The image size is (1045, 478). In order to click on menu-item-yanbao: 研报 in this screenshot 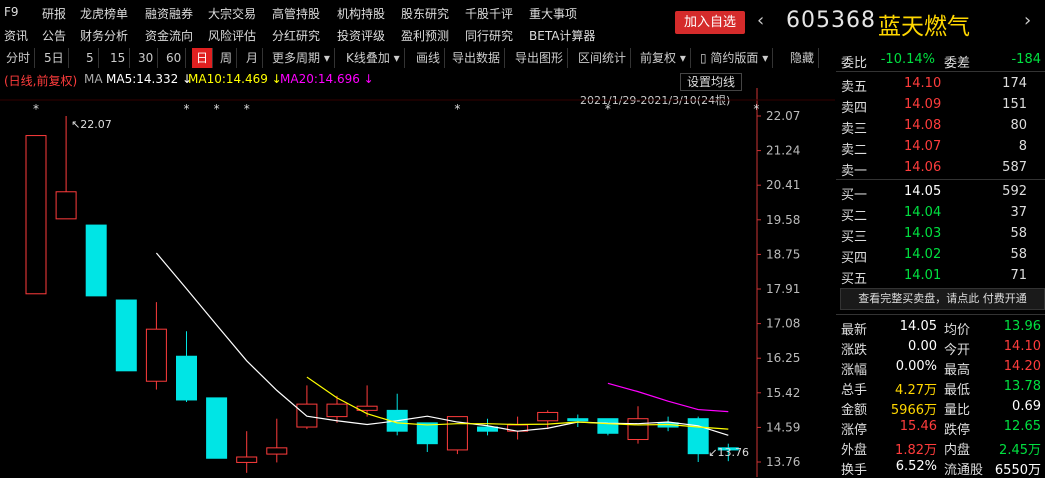, I will do `click(54, 13)`.